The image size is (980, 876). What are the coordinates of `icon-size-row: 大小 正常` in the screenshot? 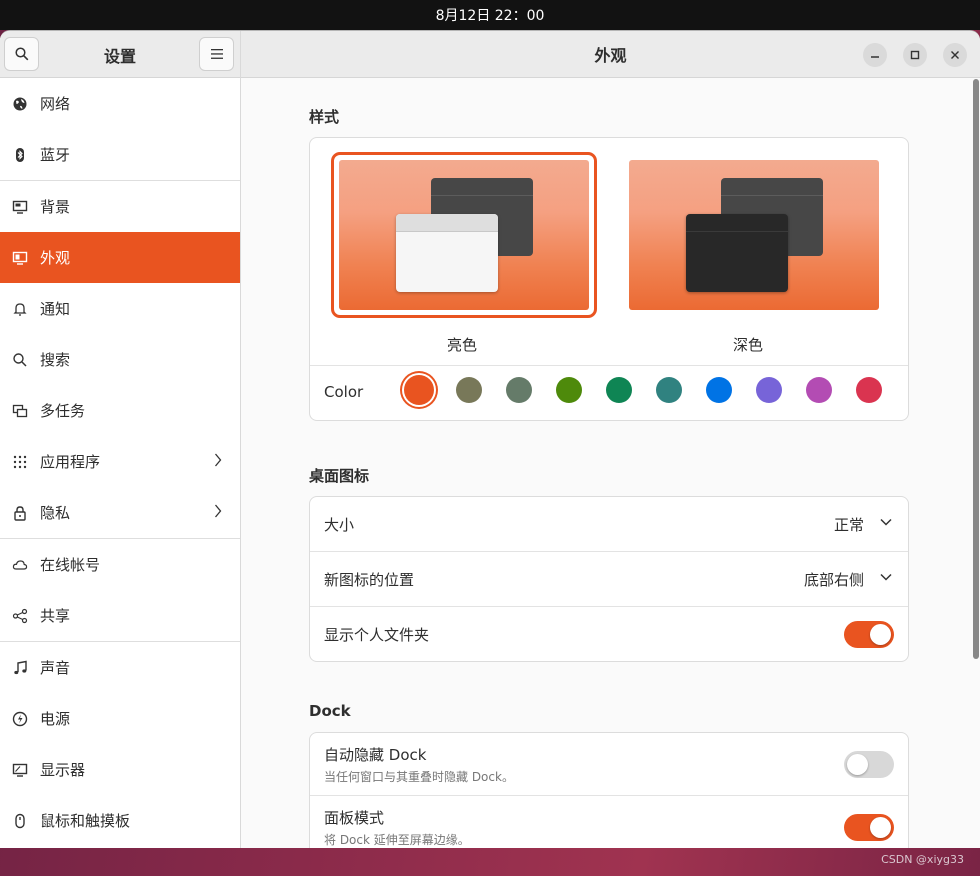 It's located at (609, 524).